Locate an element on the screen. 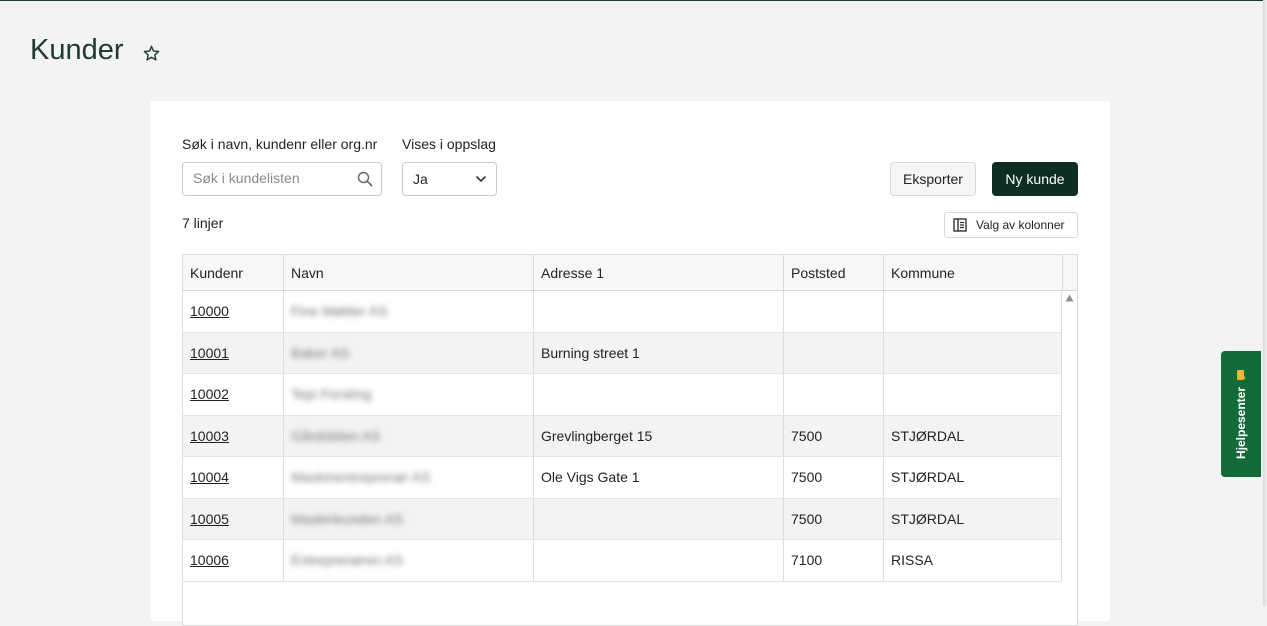 The image size is (1267, 626). table-row: 10001 Baker AS Burning street 1 is located at coordinates (622, 353).